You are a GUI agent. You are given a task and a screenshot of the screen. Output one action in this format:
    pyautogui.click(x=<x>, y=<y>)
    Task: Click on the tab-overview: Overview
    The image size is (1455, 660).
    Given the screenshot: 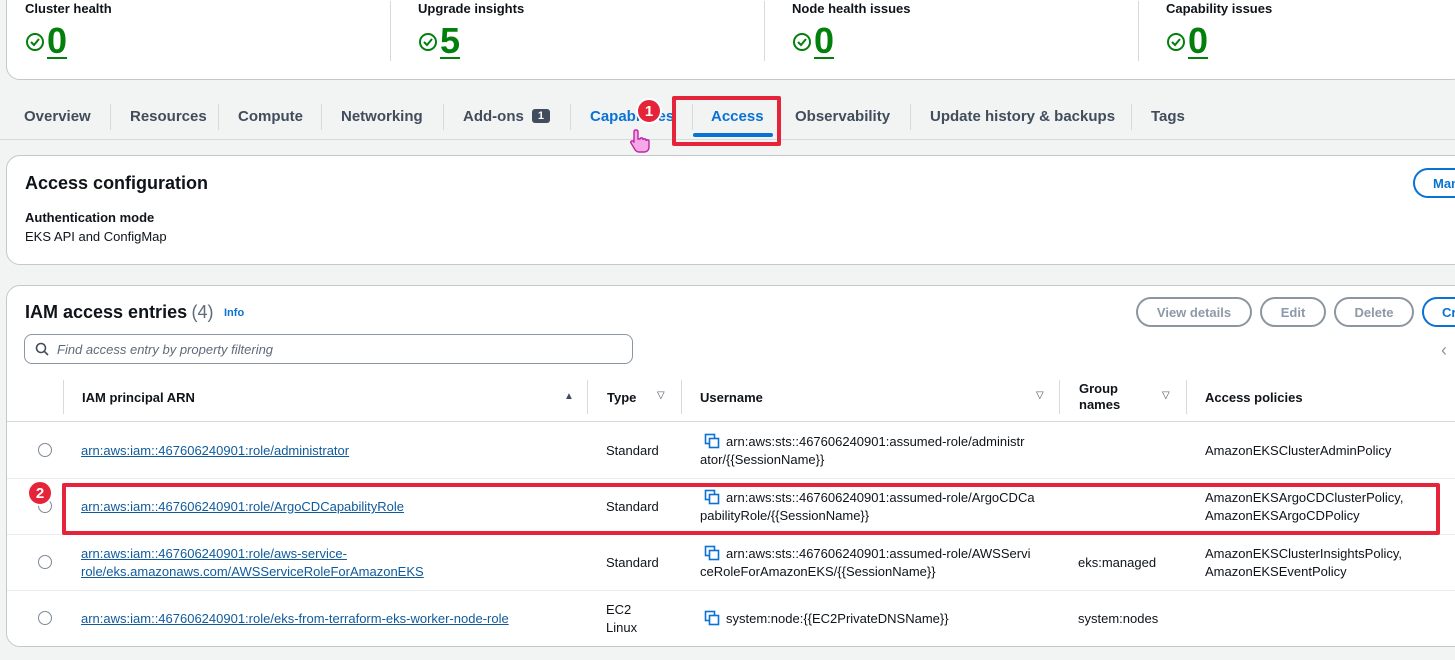 What is the action you would take?
    pyautogui.click(x=57, y=116)
    